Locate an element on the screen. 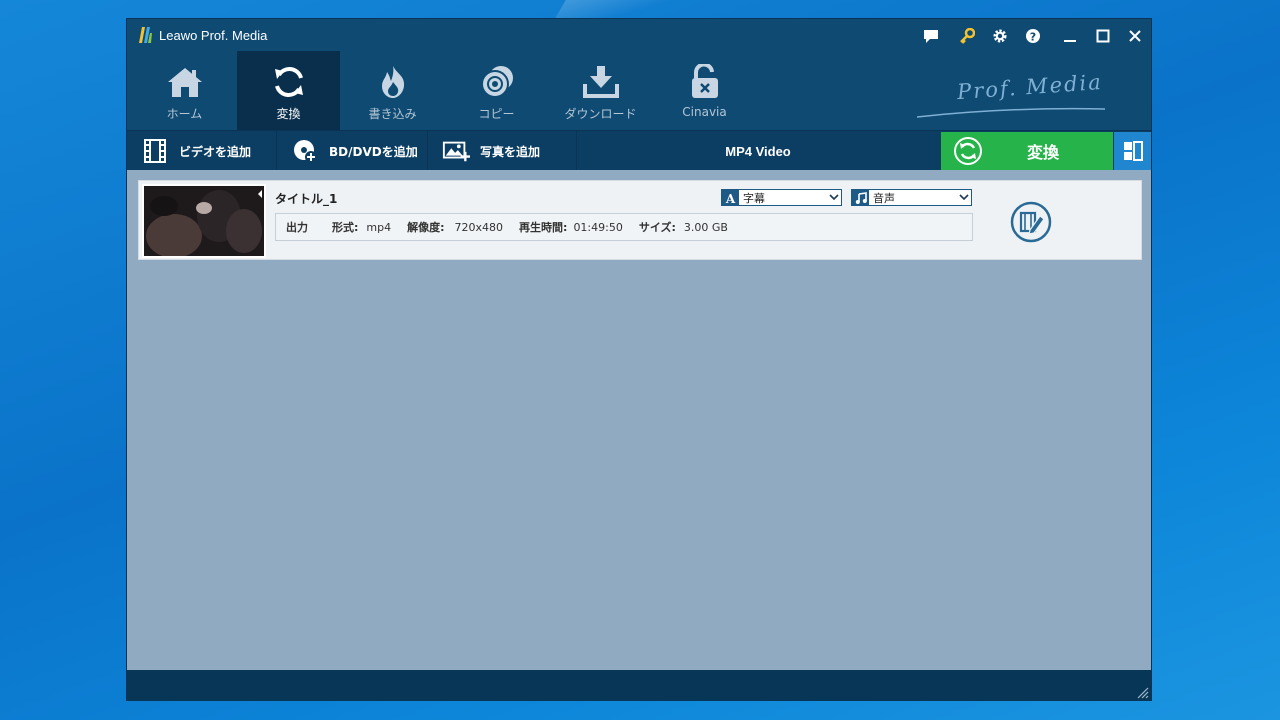 This screenshot has width=1280, height=720. tab-download: ダウンロード is located at coordinates (600, 90).